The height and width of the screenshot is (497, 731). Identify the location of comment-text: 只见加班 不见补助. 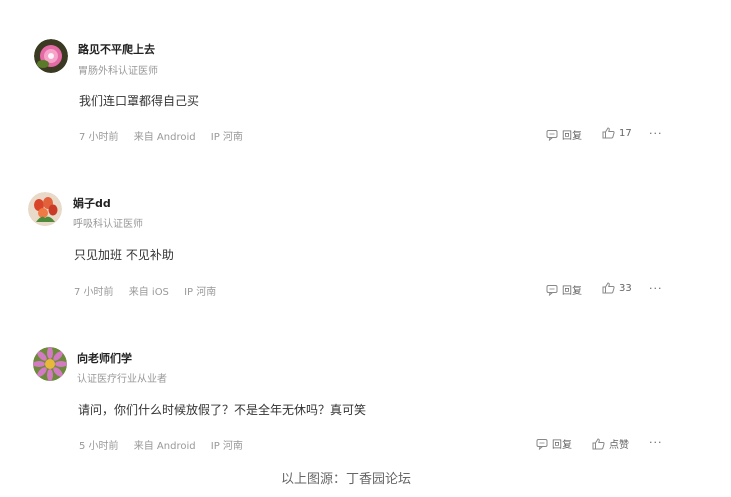
(124, 255).